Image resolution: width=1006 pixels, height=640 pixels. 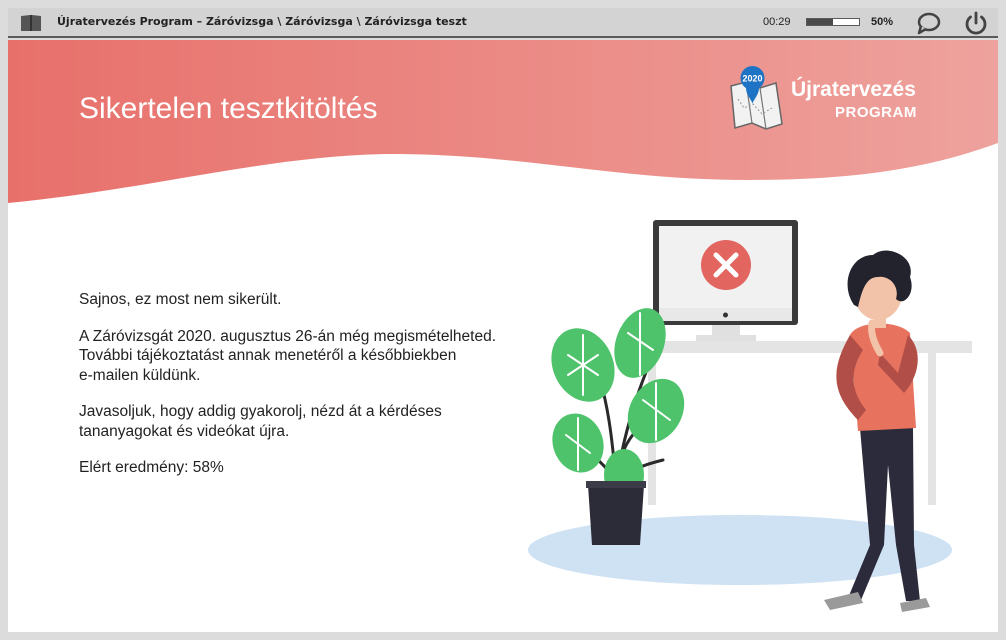 I want to click on monitor-stand, so click(x=726, y=330).